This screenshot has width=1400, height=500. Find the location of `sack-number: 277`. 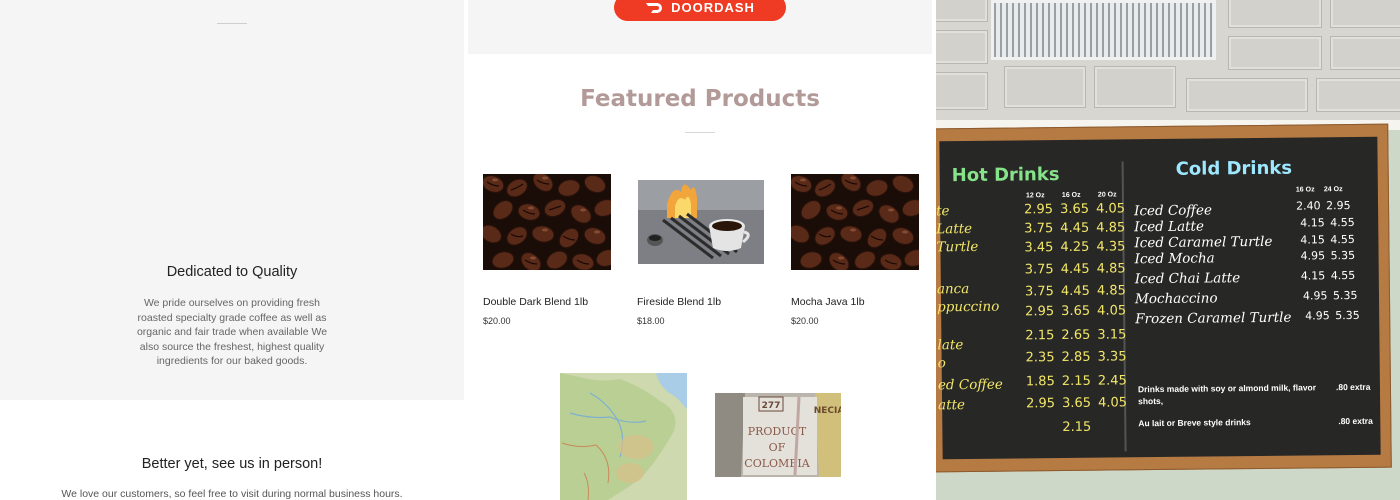

sack-number: 277 is located at coordinates (771, 406).